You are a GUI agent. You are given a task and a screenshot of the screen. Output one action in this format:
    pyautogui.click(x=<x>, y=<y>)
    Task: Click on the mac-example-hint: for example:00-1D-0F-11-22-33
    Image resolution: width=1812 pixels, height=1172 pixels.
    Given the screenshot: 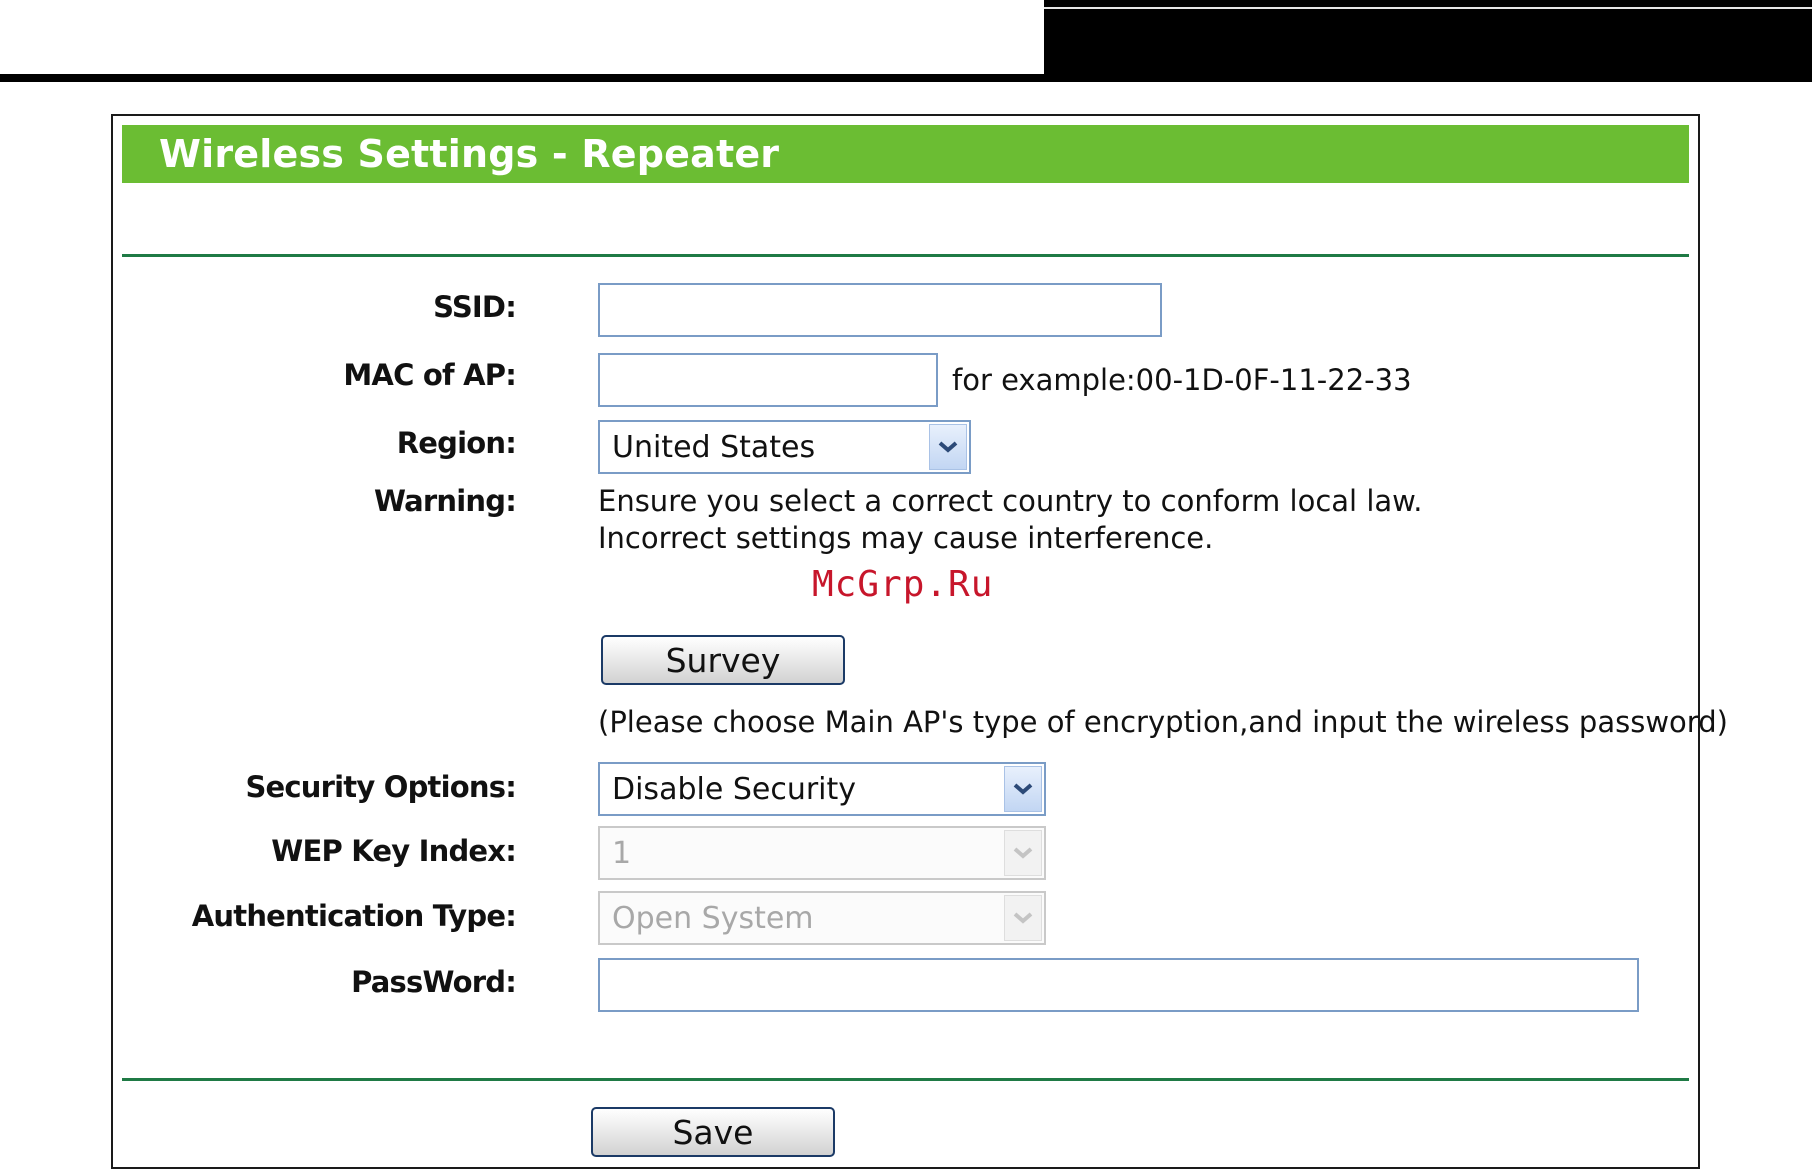 What is the action you would take?
    pyautogui.click(x=1182, y=380)
    